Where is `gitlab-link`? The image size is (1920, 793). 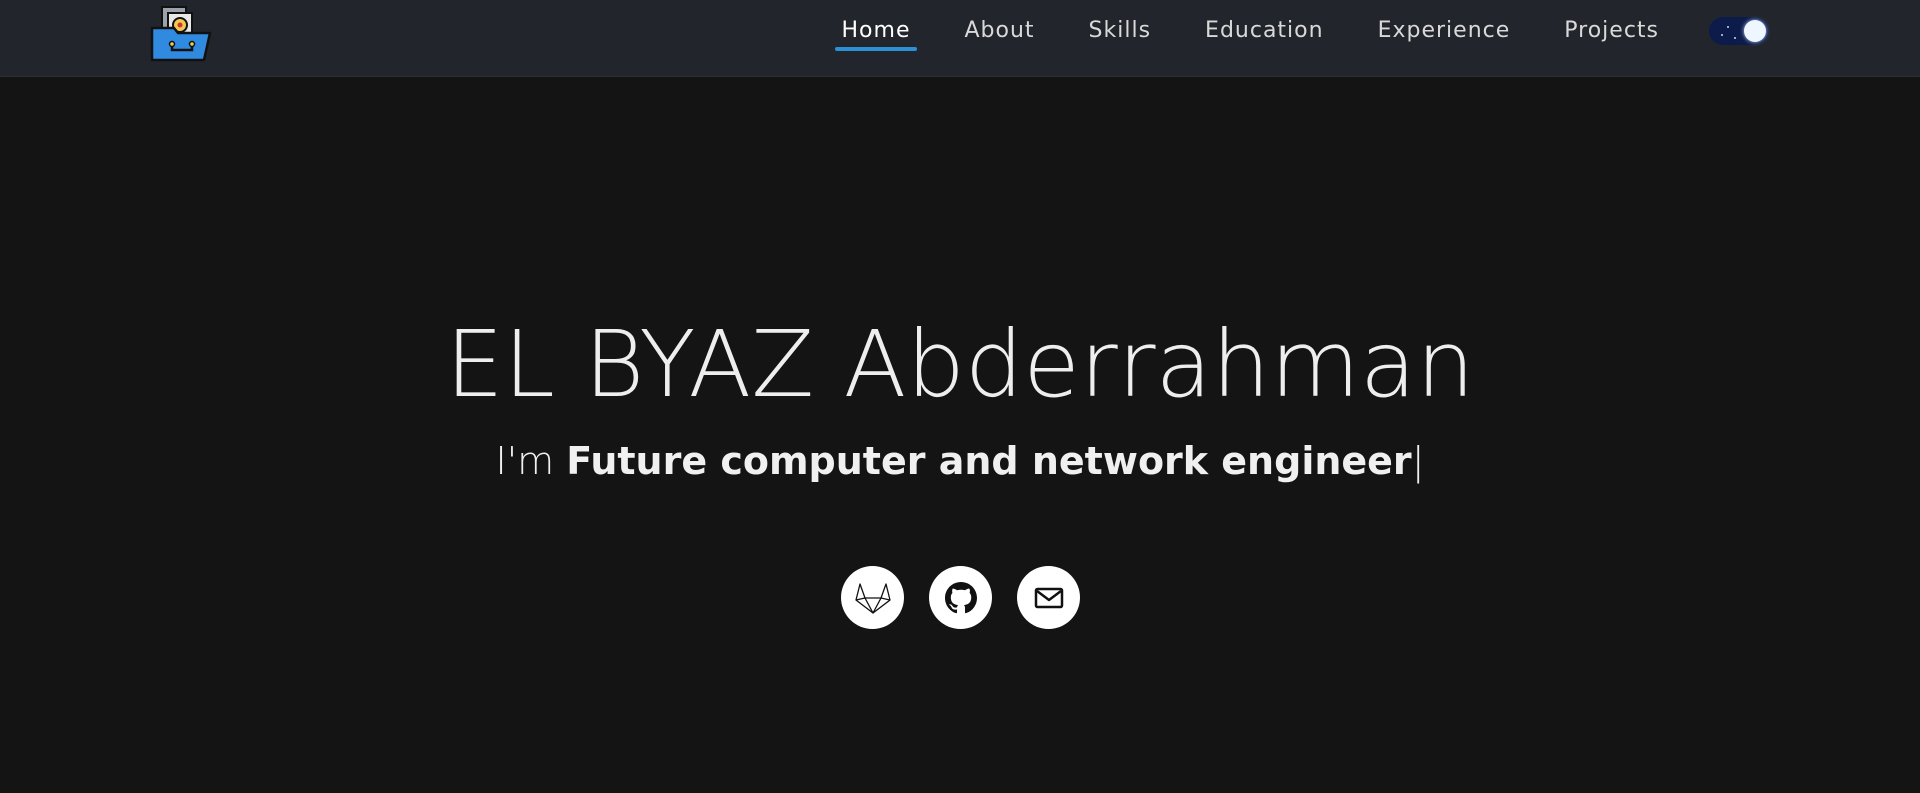
gitlab-link is located at coordinates (872, 597).